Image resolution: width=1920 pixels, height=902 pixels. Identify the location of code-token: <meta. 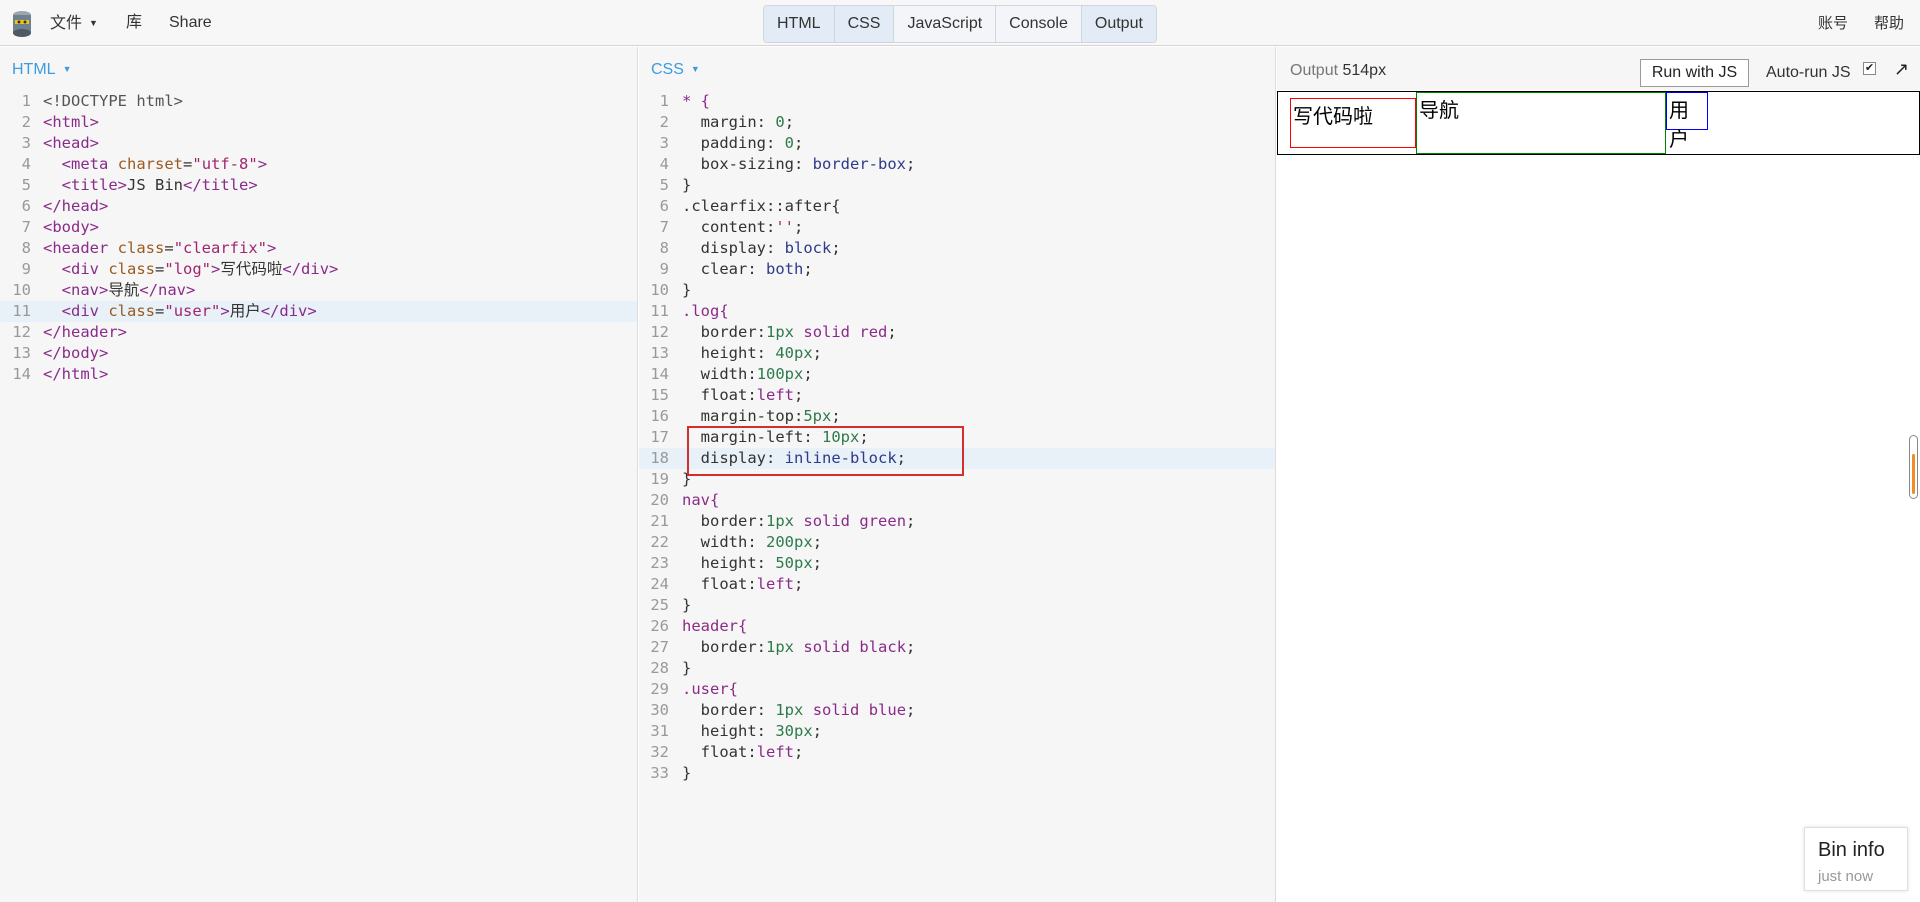
(85, 164).